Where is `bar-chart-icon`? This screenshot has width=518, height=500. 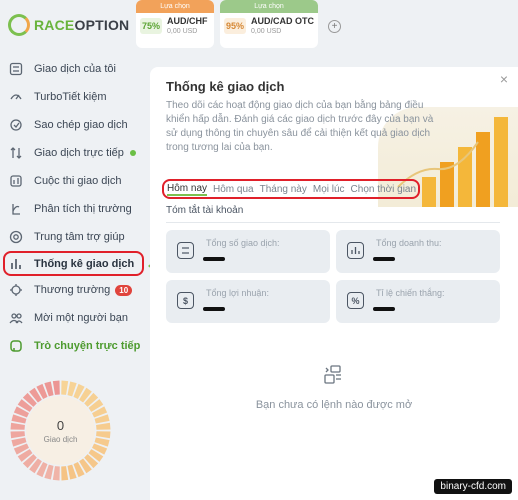 bar-chart-icon is located at coordinates (355, 250).